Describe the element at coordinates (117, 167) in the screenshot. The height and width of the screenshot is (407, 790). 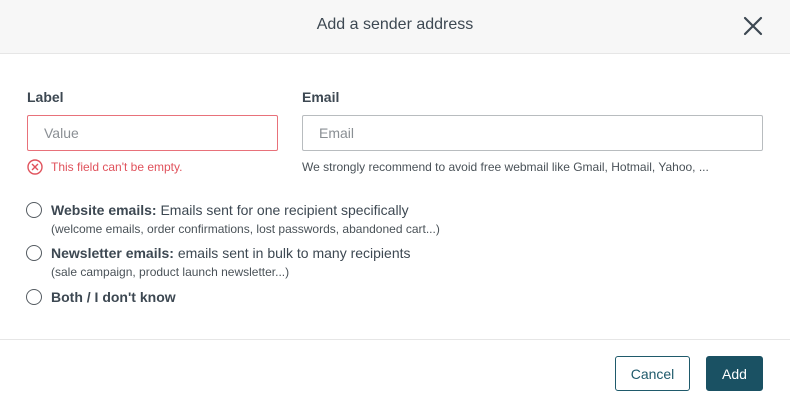
I see `error-text: This field can't be empty.` at that location.